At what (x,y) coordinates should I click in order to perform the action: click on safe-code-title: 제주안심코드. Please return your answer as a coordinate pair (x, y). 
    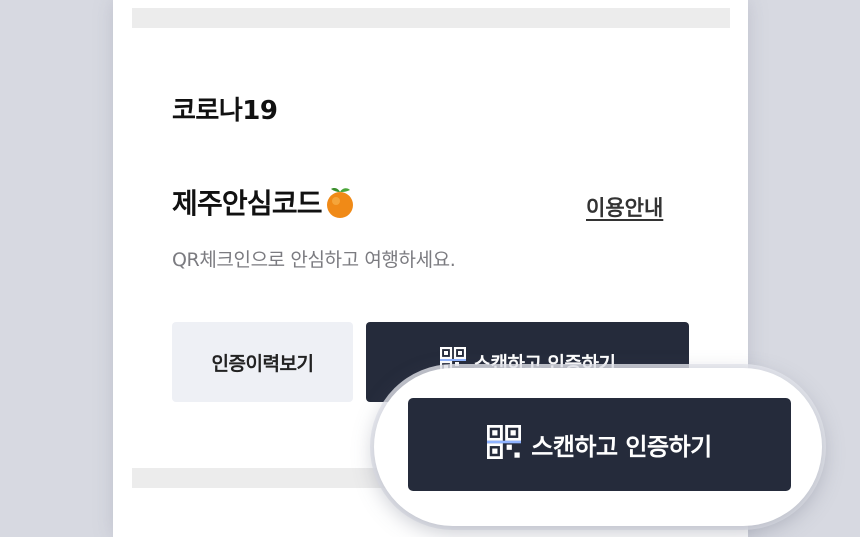
    Looking at the image, I should click on (264, 202).